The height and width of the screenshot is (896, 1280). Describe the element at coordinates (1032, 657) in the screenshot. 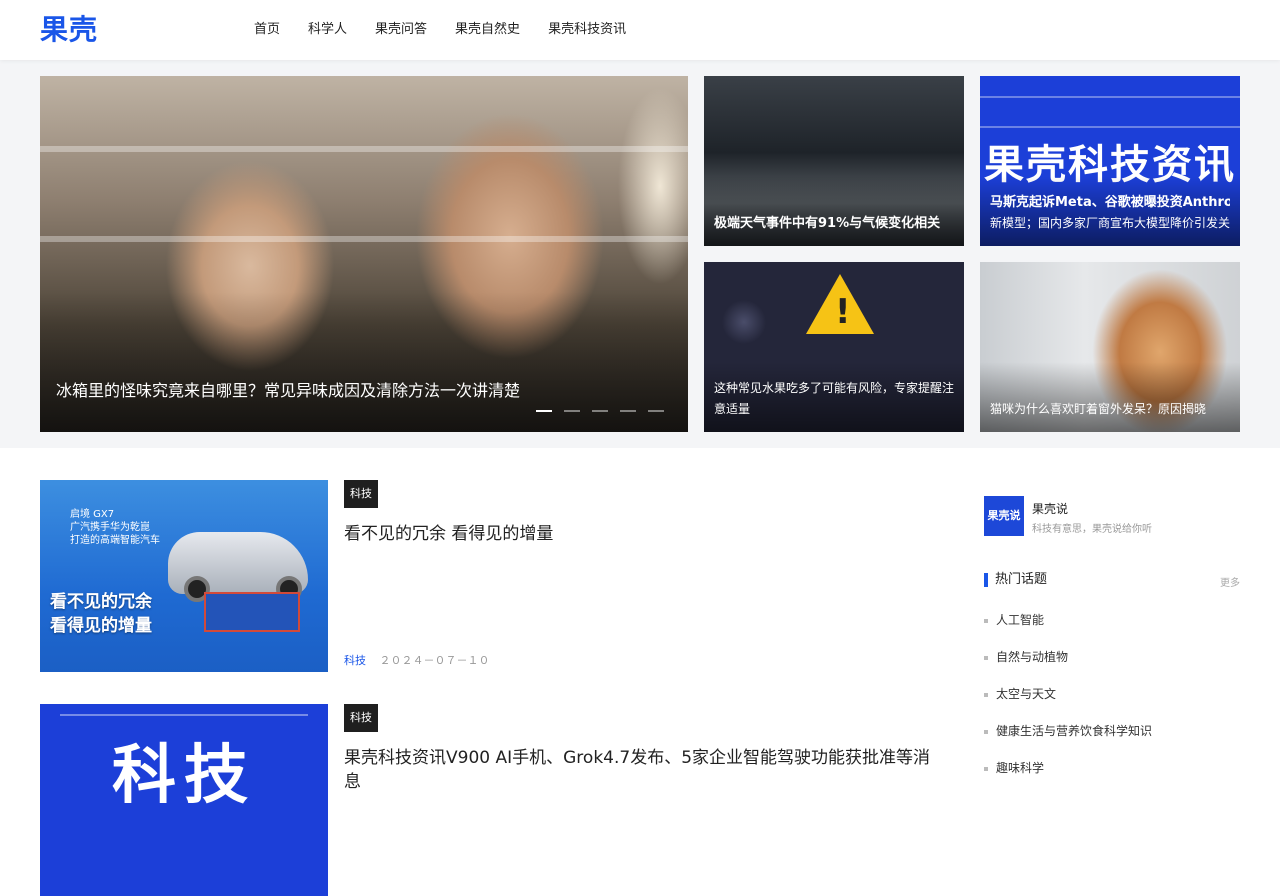

I see `topic-label: 自然与动植物` at that location.